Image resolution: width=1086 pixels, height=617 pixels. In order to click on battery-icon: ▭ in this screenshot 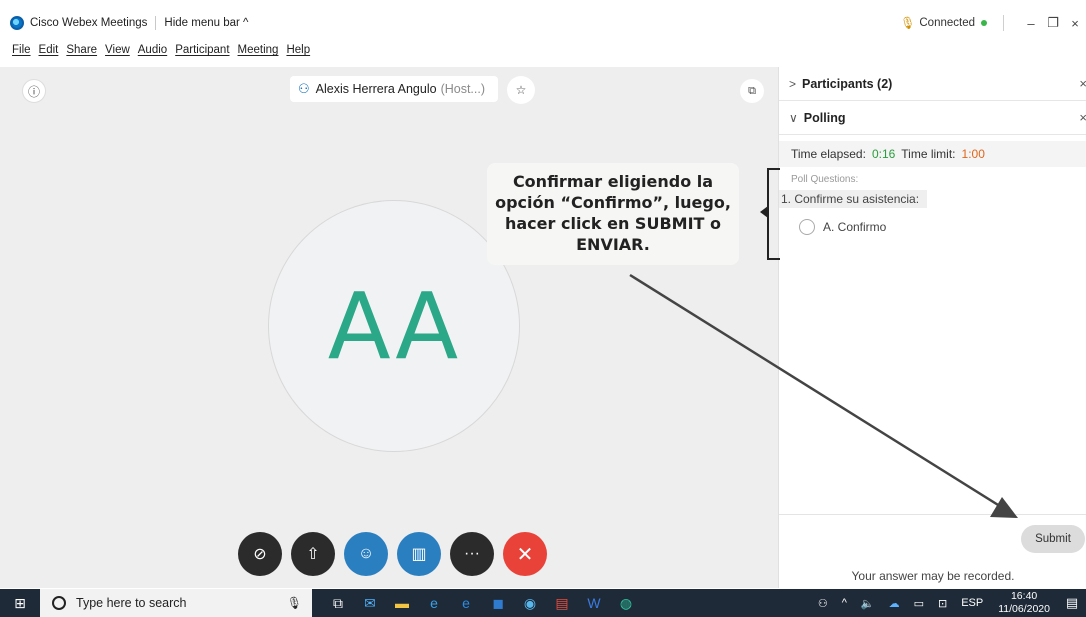, I will do `click(919, 603)`.